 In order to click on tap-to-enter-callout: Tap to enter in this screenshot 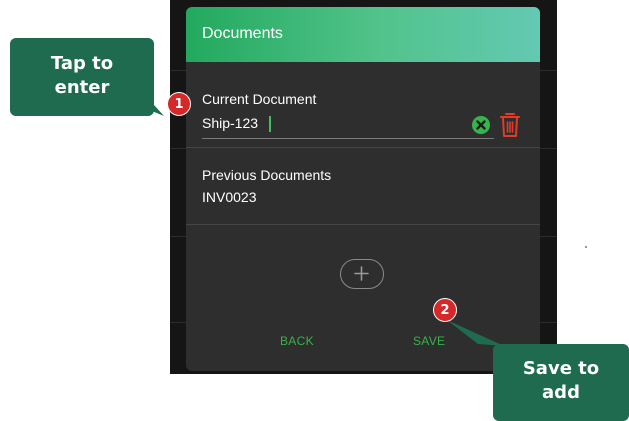, I will do `click(82, 77)`.